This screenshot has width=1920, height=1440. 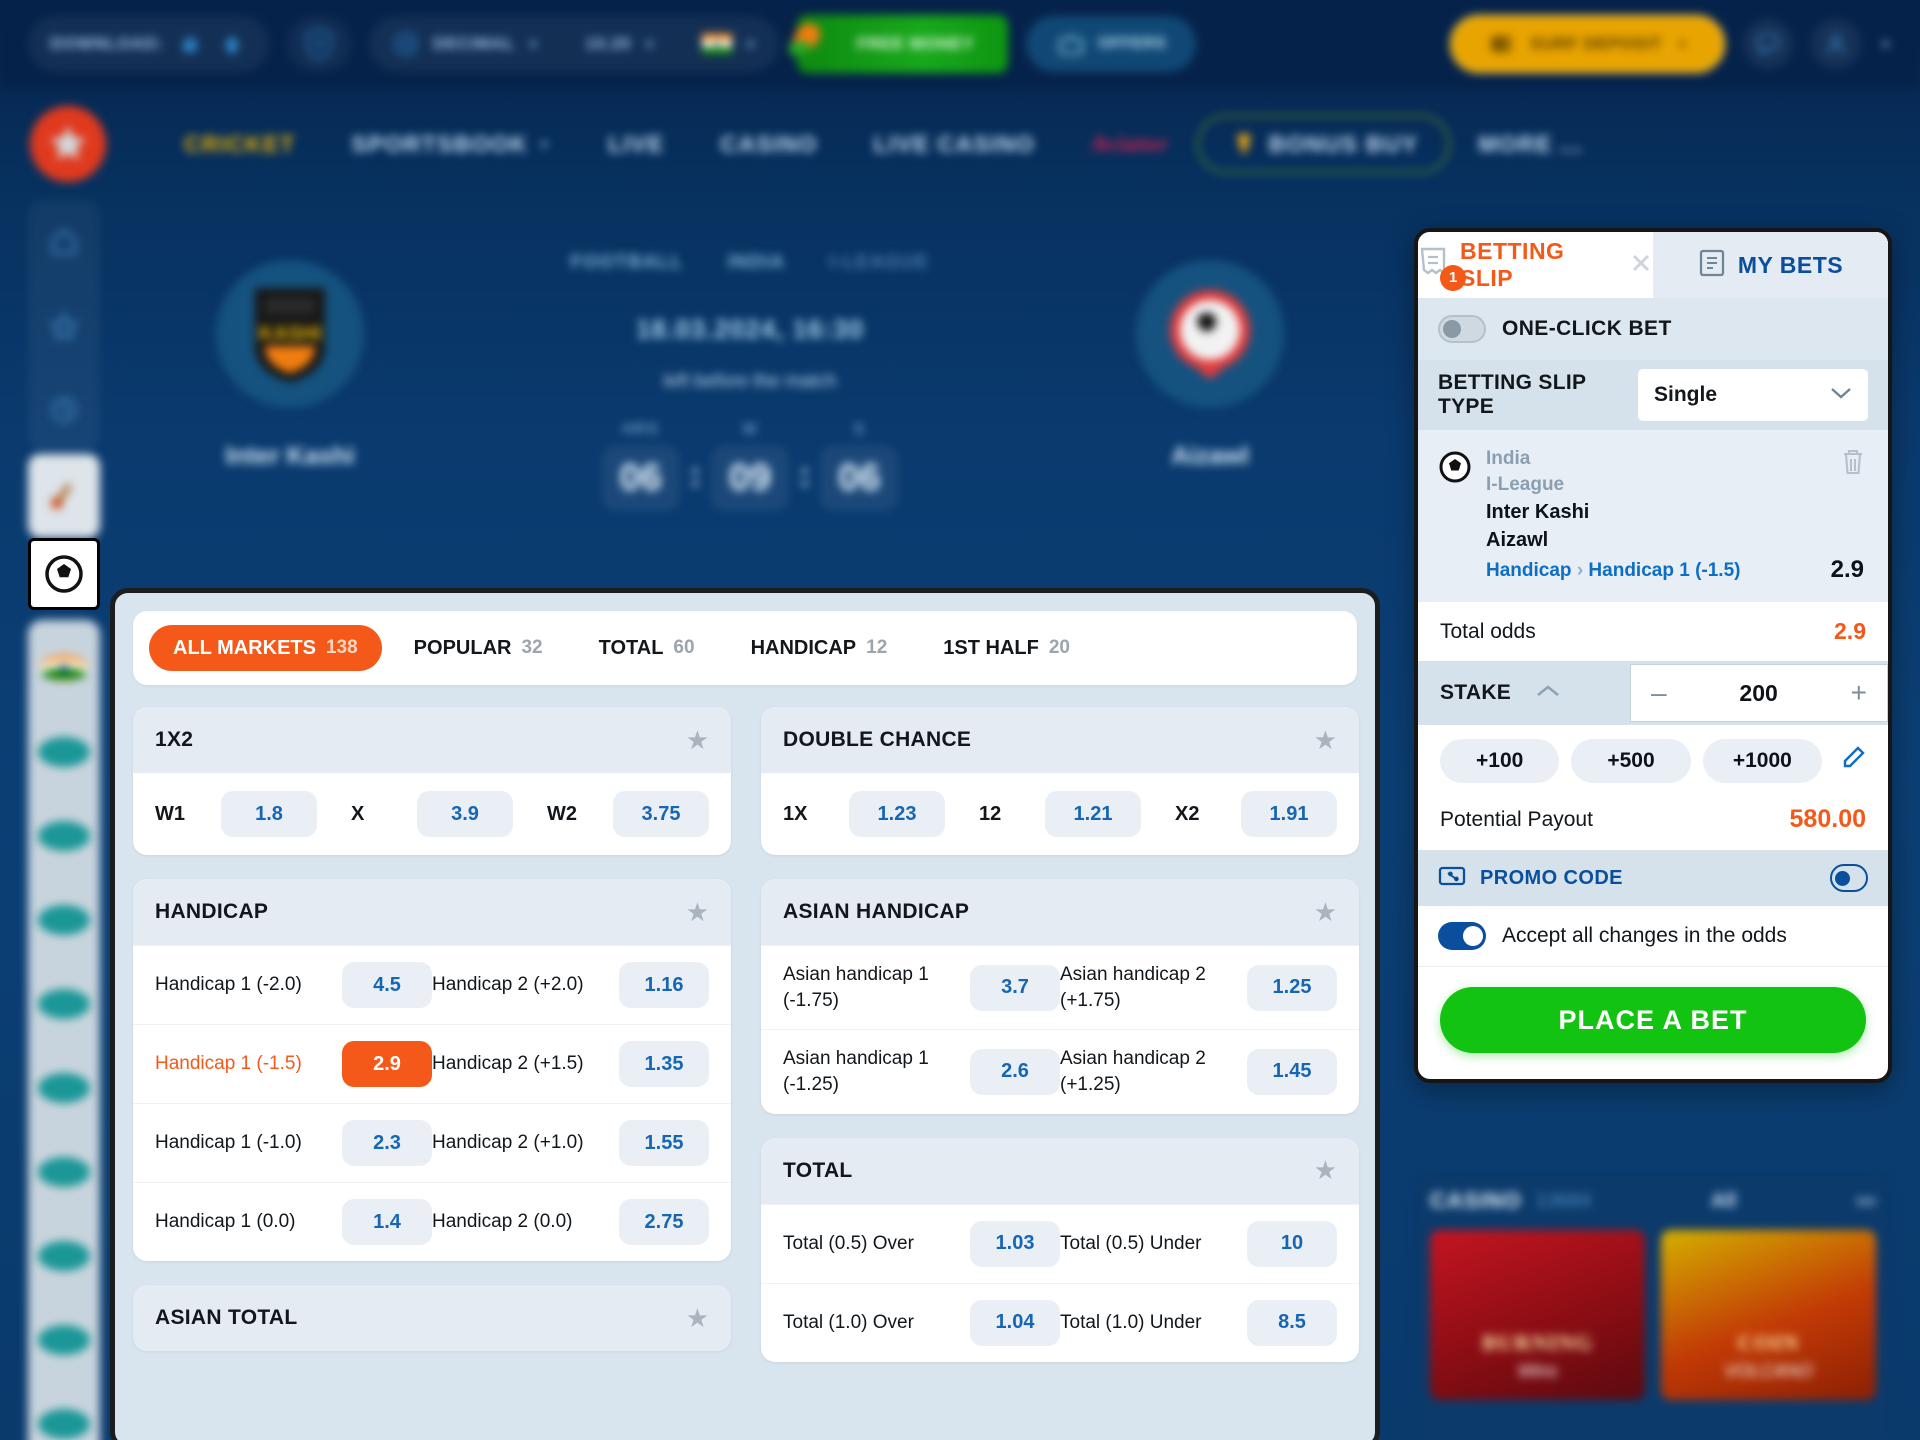 I want to click on chevron-up-icon, so click(x=1548, y=693).